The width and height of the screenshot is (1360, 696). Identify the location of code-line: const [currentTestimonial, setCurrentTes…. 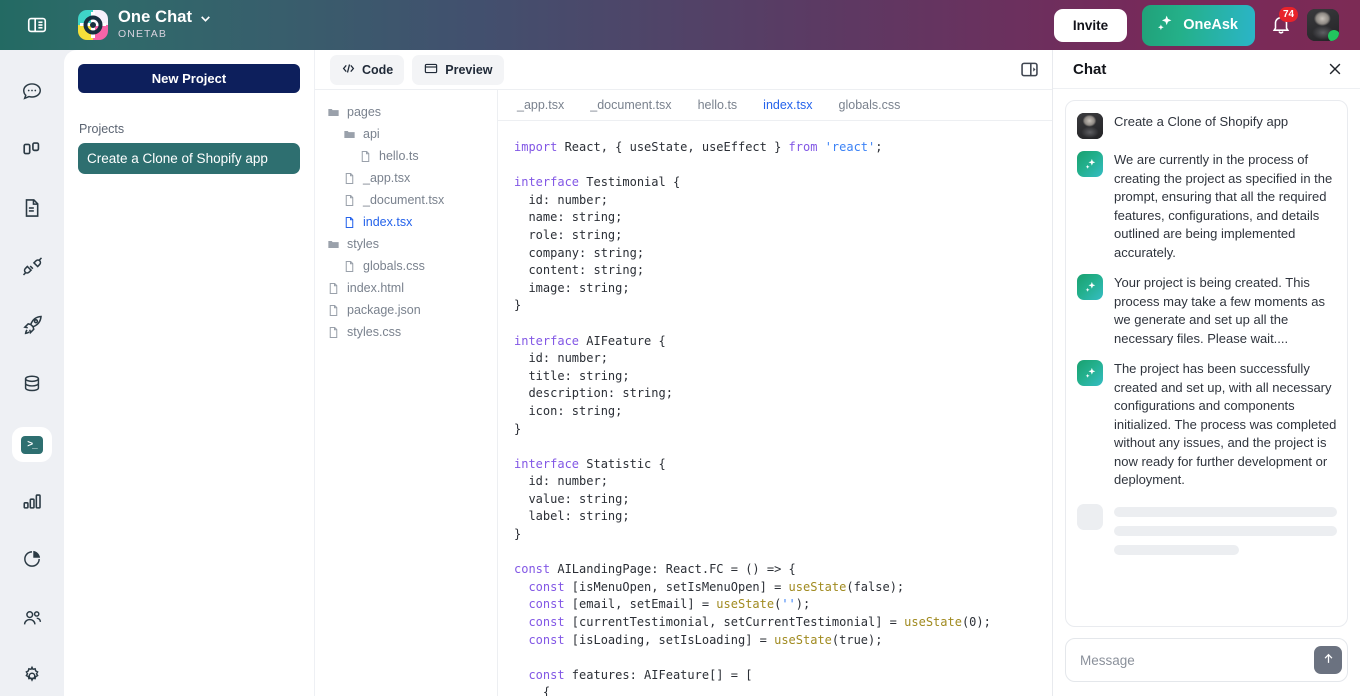
(783, 623).